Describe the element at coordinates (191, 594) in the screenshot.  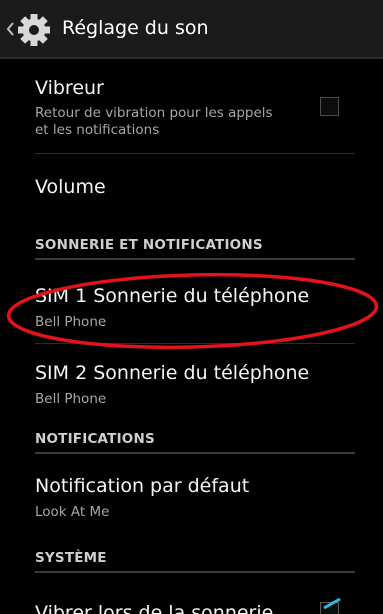
I see `vibrate-when-ringing-setting: Vibrer lors de la sonnerie` at that location.